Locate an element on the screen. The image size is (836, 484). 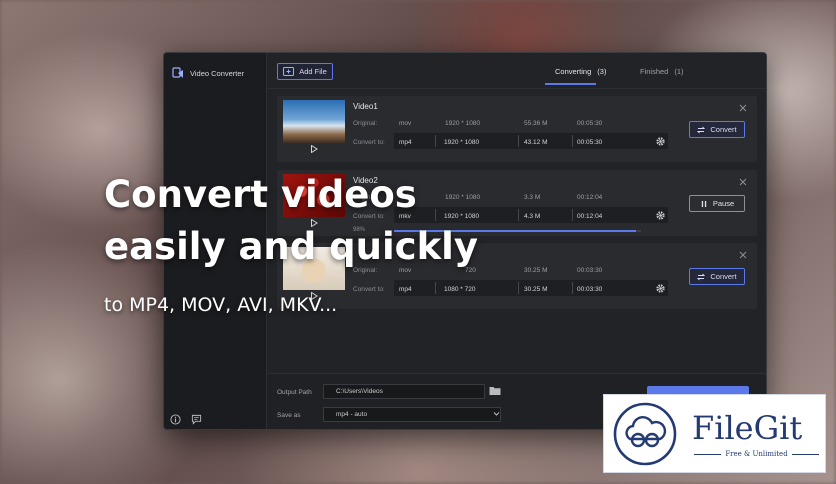
target-size: 4.3 M is located at coordinates (532, 216).